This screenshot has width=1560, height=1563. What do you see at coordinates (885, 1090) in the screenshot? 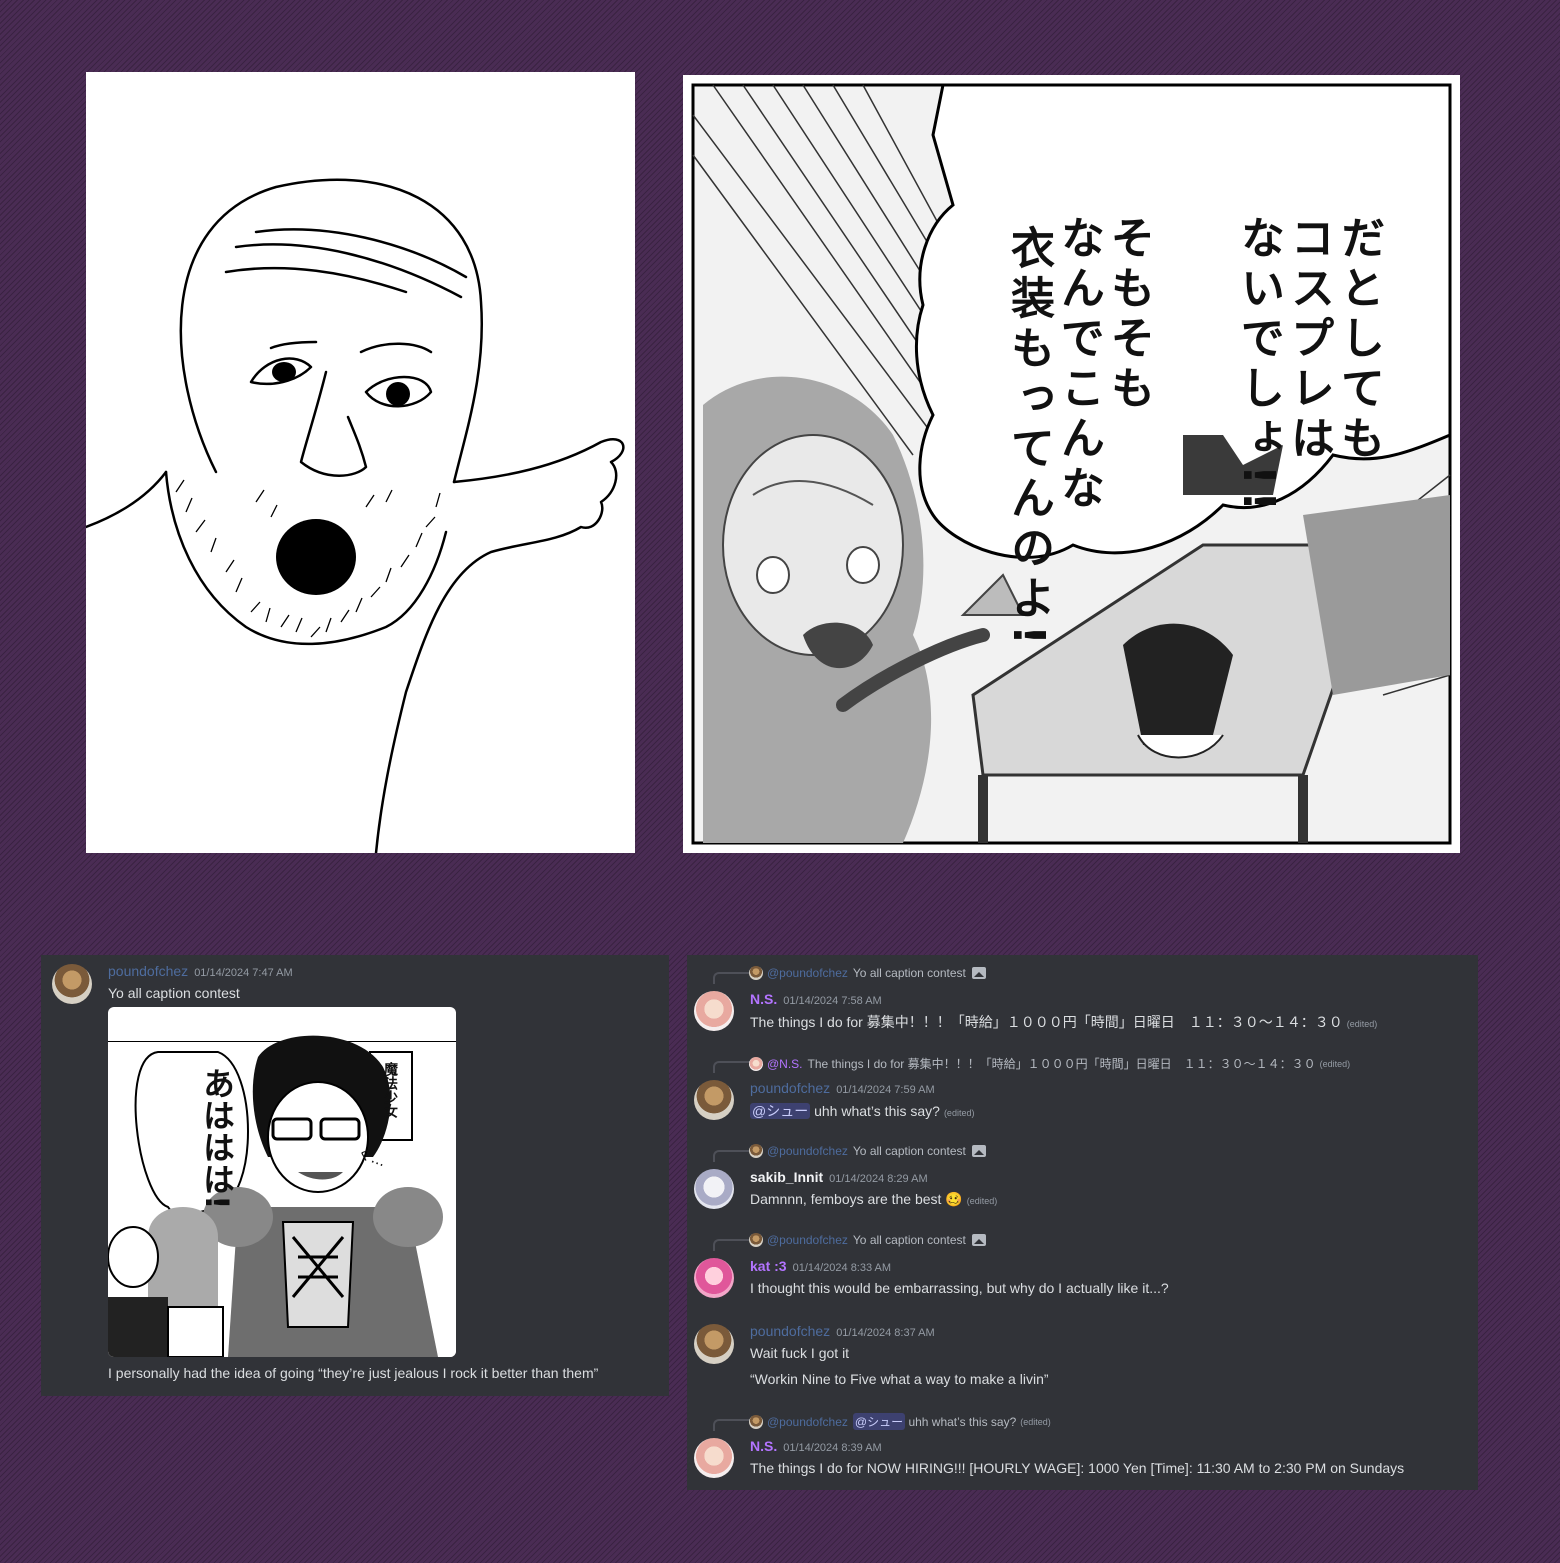
I see `timestamp: 01/14/2024 7:59 AM` at bounding box center [885, 1090].